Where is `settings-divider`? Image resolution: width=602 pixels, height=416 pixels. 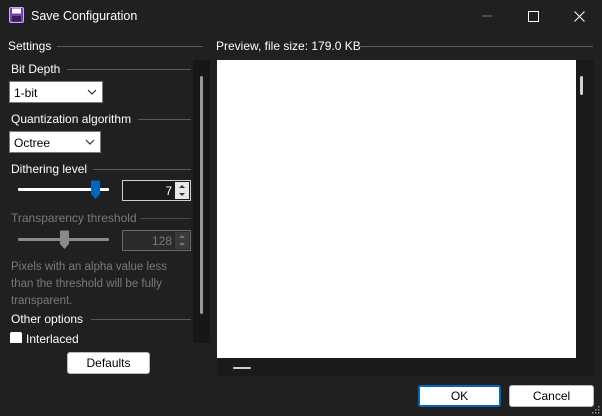 settings-divider is located at coordinates (130, 46).